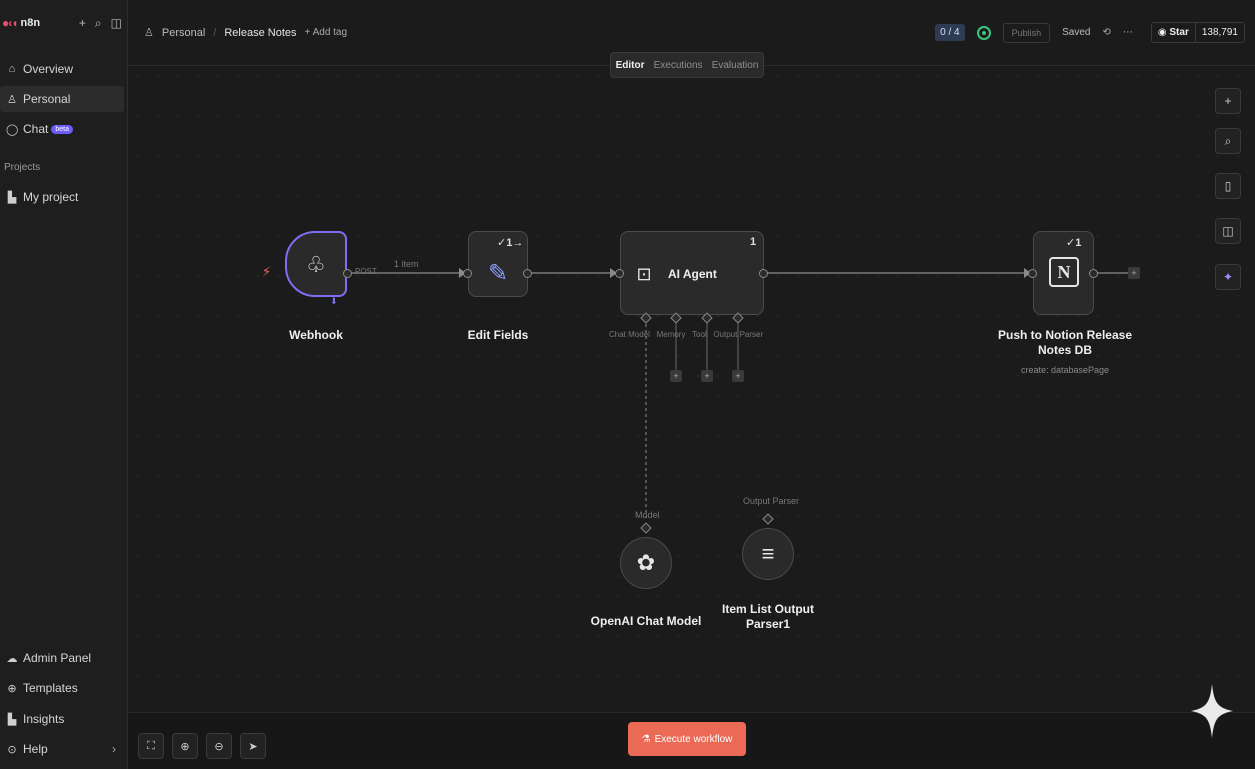  I want to click on sidebar-item-overview: ⌂ Overview, so click(62, 69).